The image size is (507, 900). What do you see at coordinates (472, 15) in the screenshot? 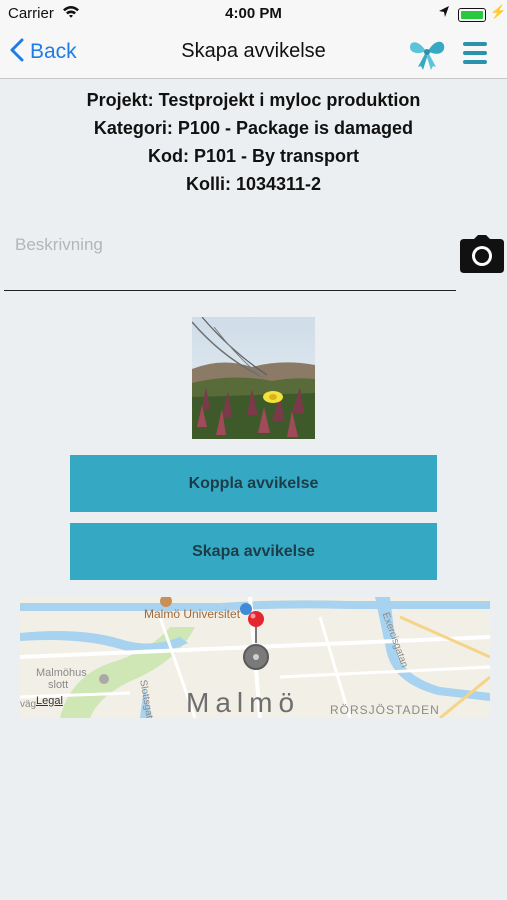
I see `battery-icon` at bounding box center [472, 15].